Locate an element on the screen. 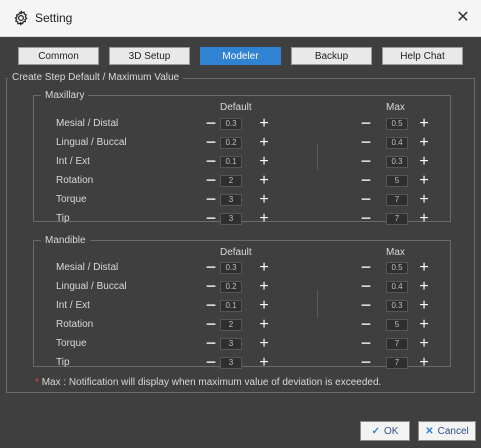 This screenshot has width=481, height=448. maxillary-int-ext-max-plus: + is located at coordinates (424, 162).